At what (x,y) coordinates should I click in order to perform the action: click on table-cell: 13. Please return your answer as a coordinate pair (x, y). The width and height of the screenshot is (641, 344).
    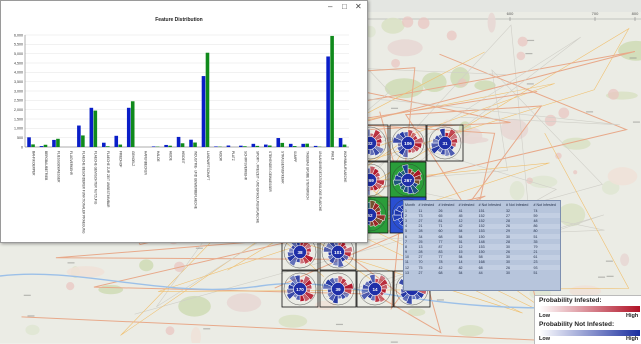
    Looking at the image, I should click on (411, 272).